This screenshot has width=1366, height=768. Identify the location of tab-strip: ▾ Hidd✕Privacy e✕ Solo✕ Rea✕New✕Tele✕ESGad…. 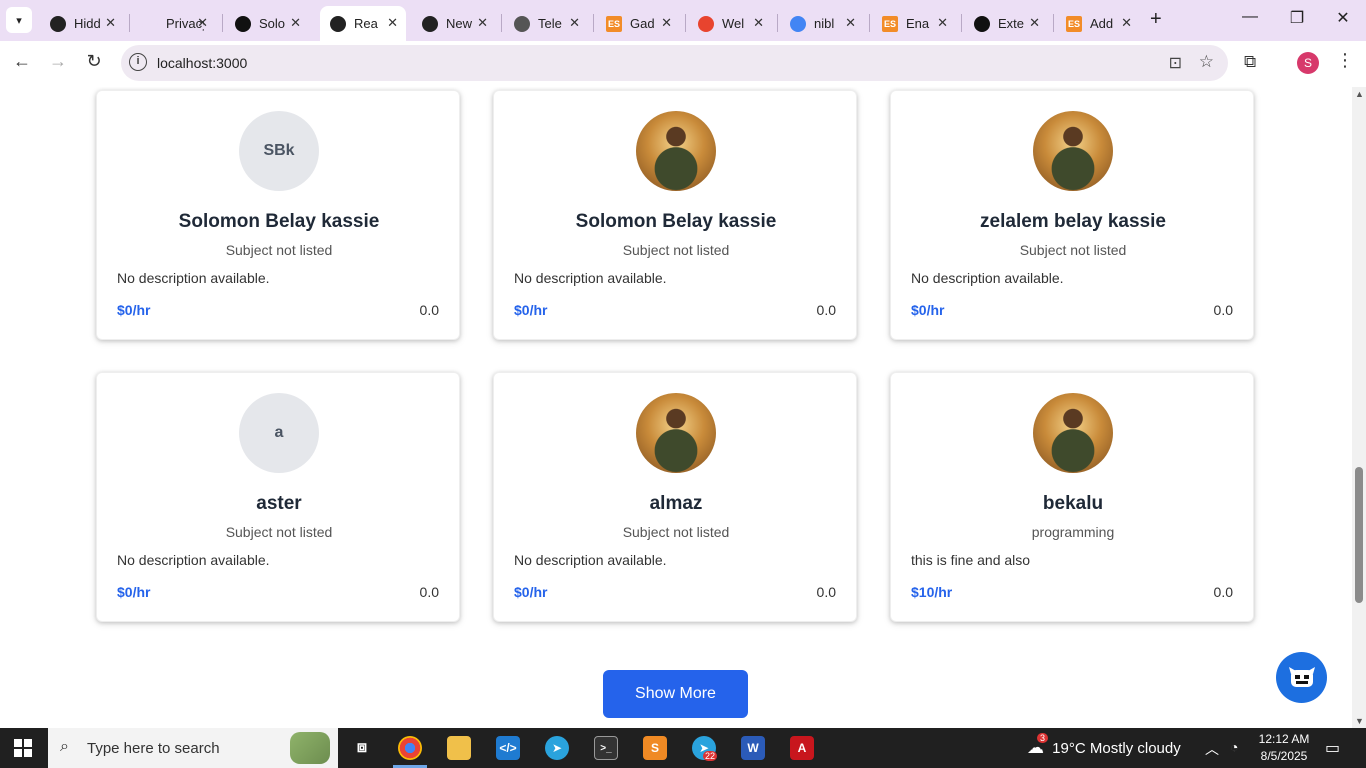
(683, 20).